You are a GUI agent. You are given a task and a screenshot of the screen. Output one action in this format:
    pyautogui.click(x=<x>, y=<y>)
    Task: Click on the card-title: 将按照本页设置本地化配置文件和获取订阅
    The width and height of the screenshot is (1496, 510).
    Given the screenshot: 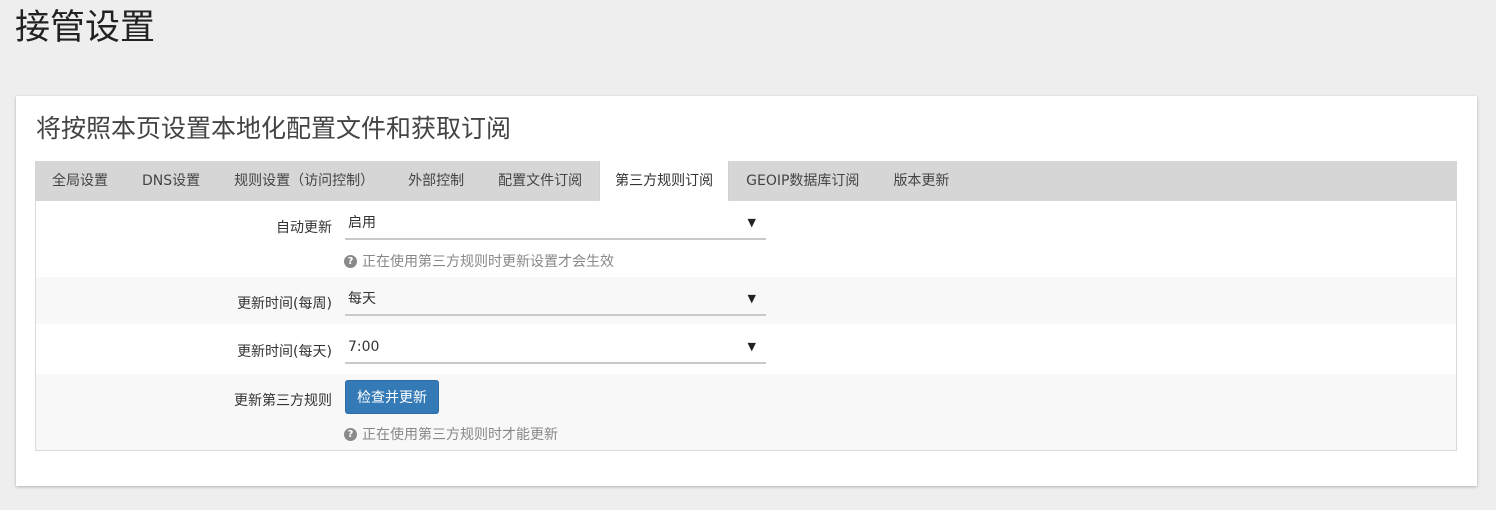 What is the action you would take?
    pyautogui.click(x=274, y=128)
    